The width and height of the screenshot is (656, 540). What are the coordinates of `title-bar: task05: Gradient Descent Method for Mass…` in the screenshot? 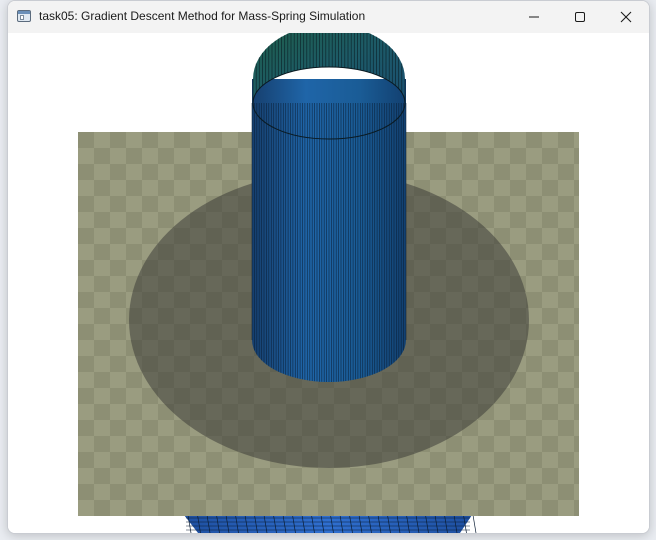 It's located at (328, 17).